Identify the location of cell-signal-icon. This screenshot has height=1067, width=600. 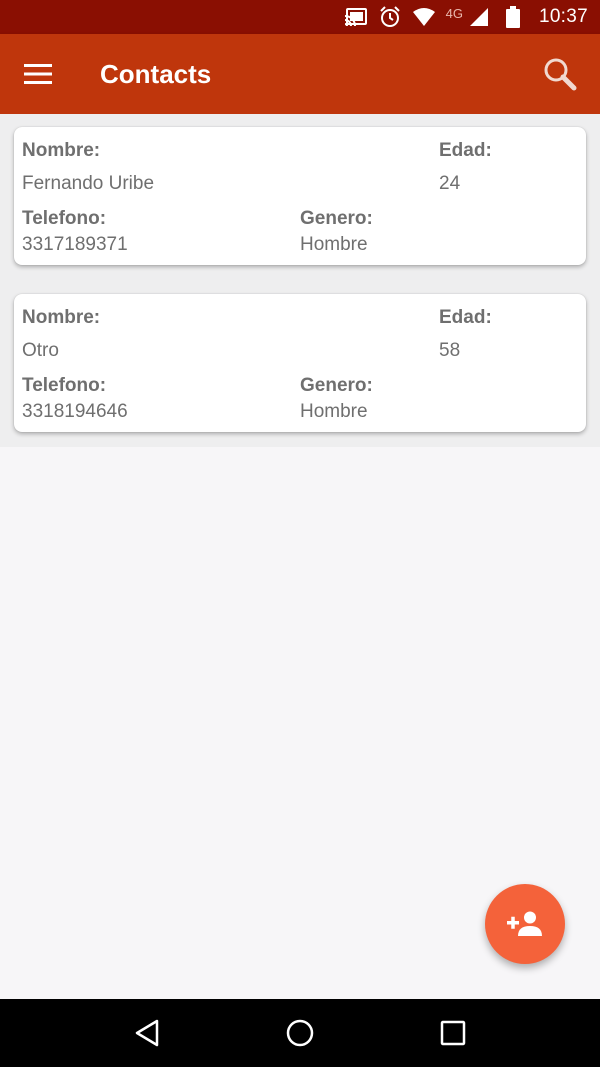
(479, 17).